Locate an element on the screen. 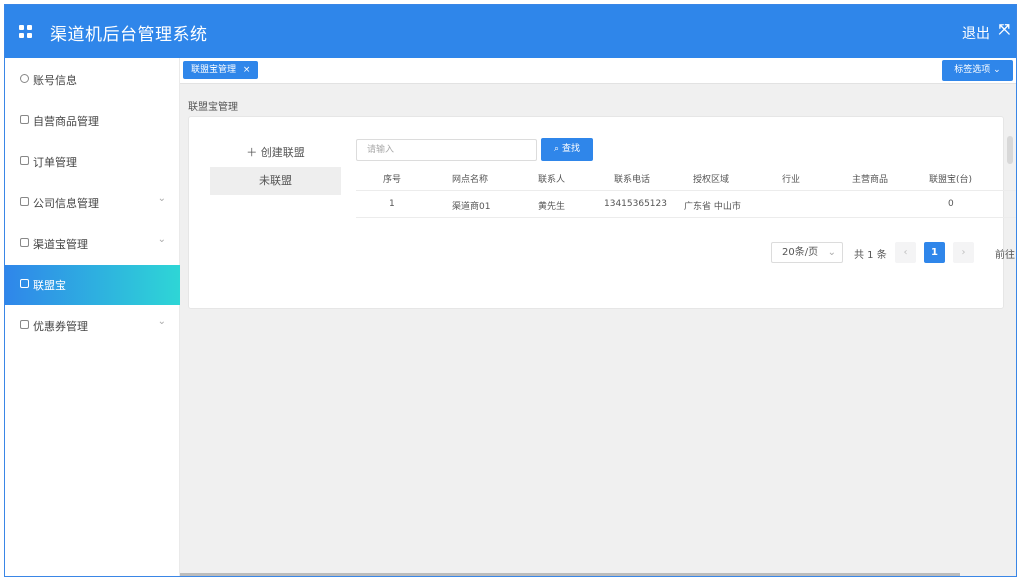  tags-bar: 联盟宝管理 × 标签选项 ⌄ is located at coordinates (598, 71).